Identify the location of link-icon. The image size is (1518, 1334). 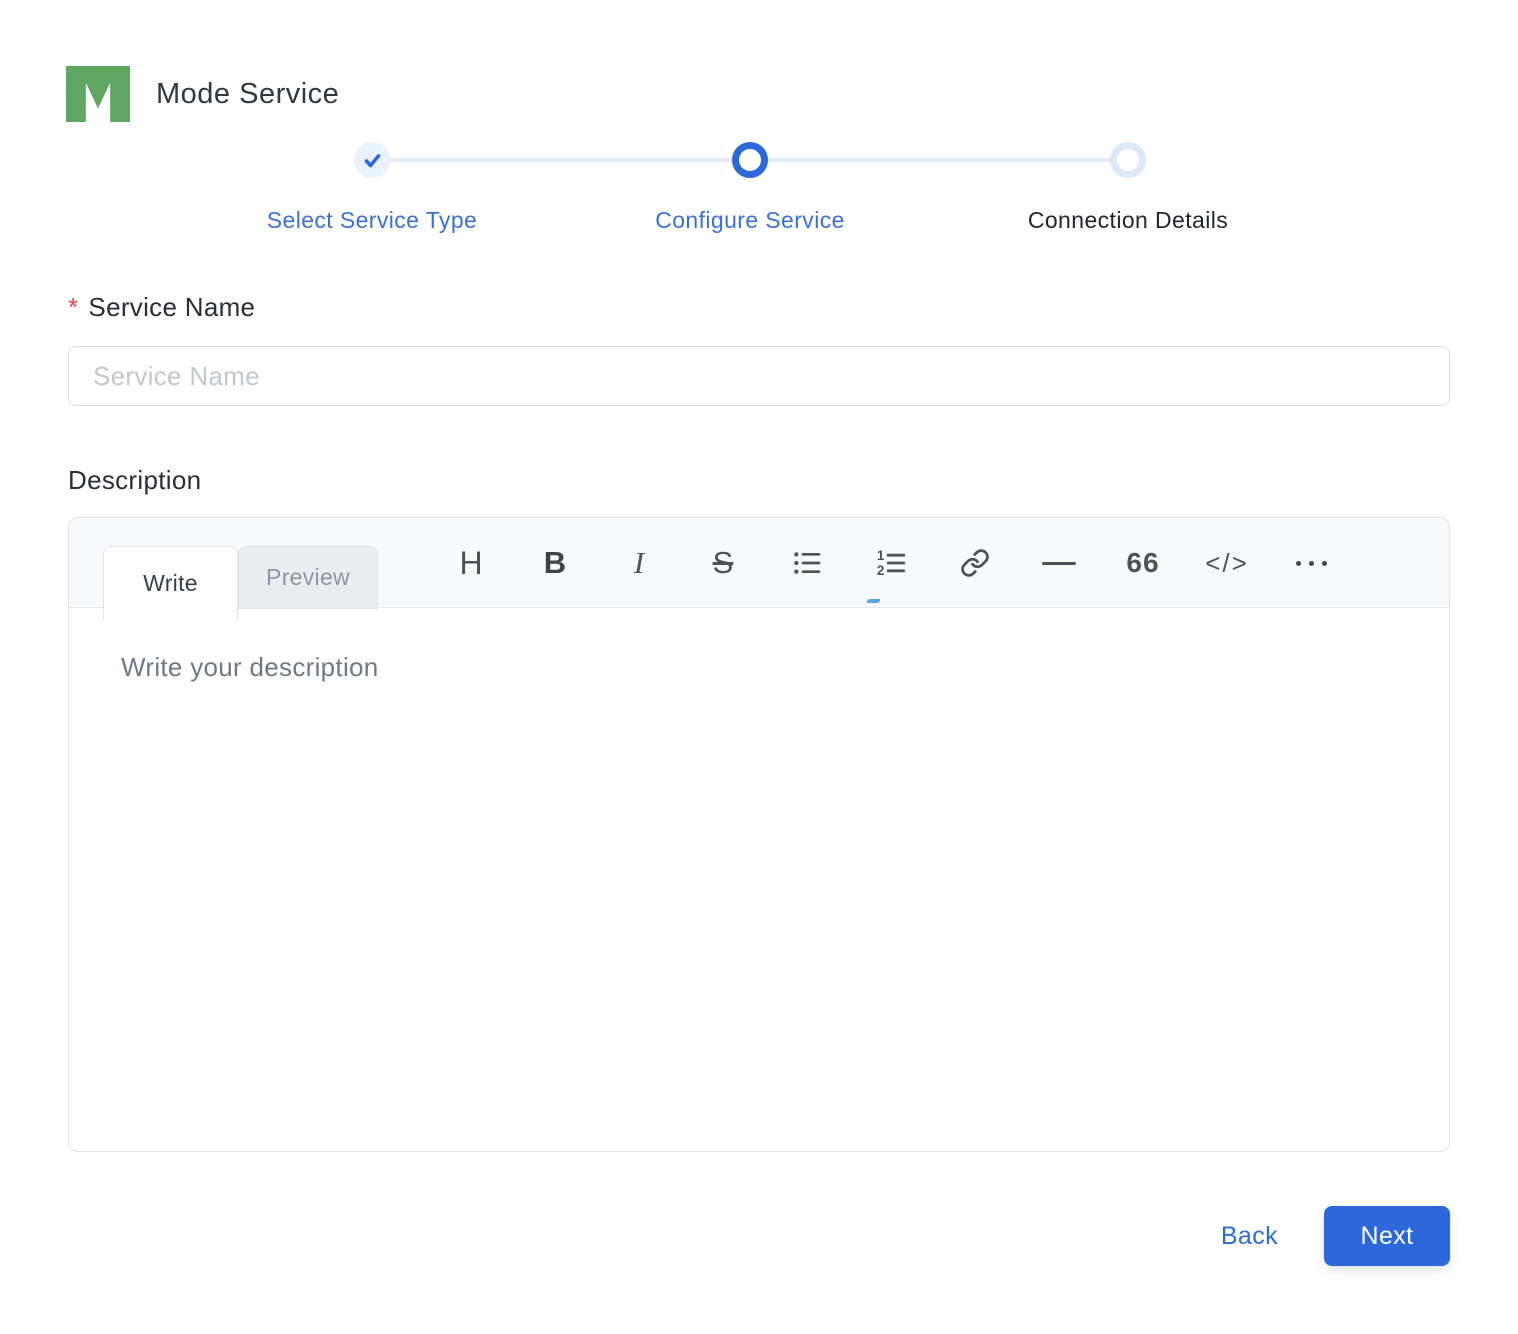
(975, 563).